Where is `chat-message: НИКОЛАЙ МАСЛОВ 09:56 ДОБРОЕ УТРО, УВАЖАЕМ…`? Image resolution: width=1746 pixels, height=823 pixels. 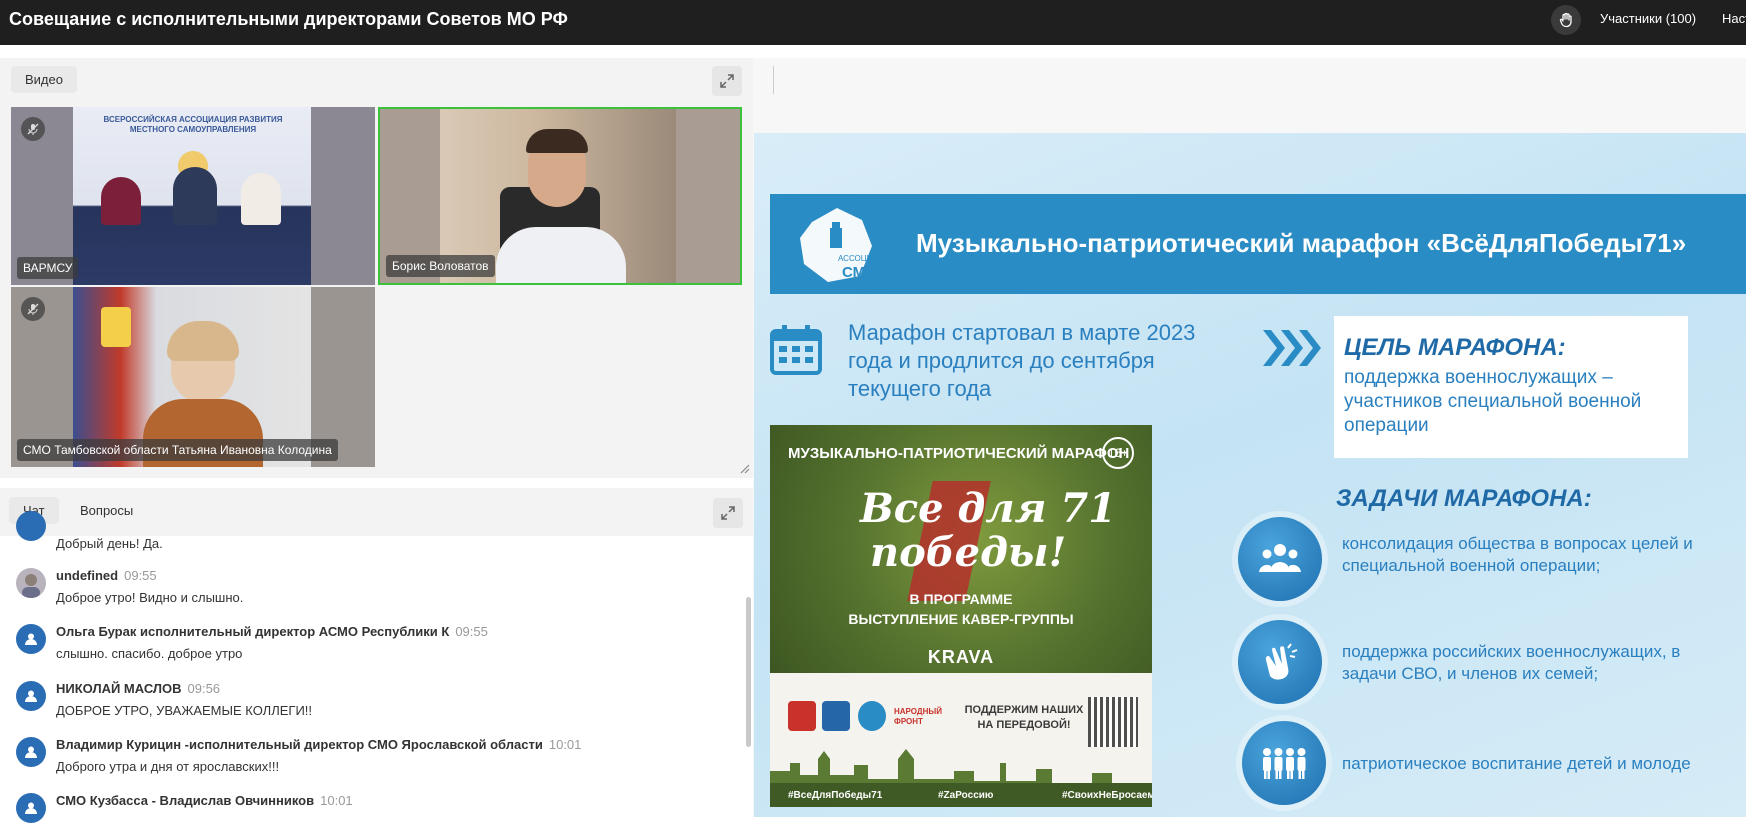 chat-message: НИКОЛАЙ МАСЛОВ 09:56 ДОБРОЕ УТРО, УВАЖАЕМ… is located at coordinates (376, 704).